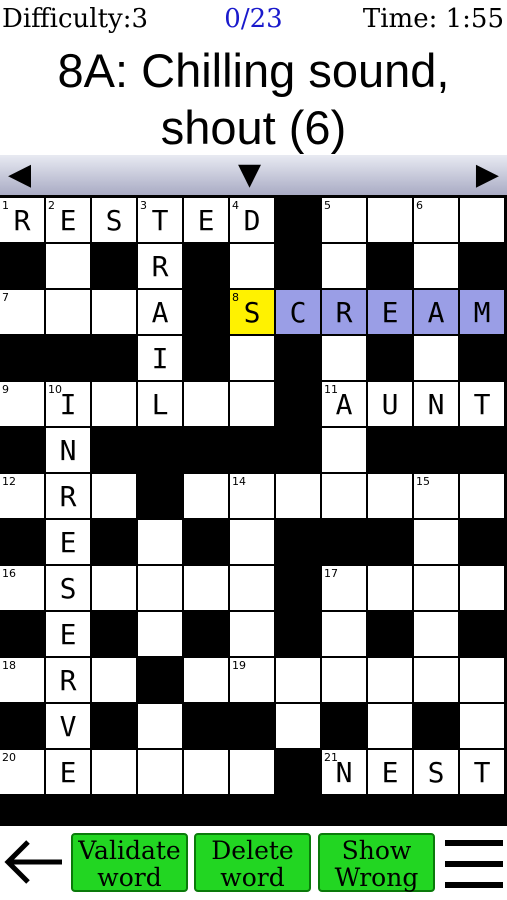 The height and width of the screenshot is (900, 507). Describe the element at coordinates (482, 312) in the screenshot. I see `grid-cell: M` at that location.